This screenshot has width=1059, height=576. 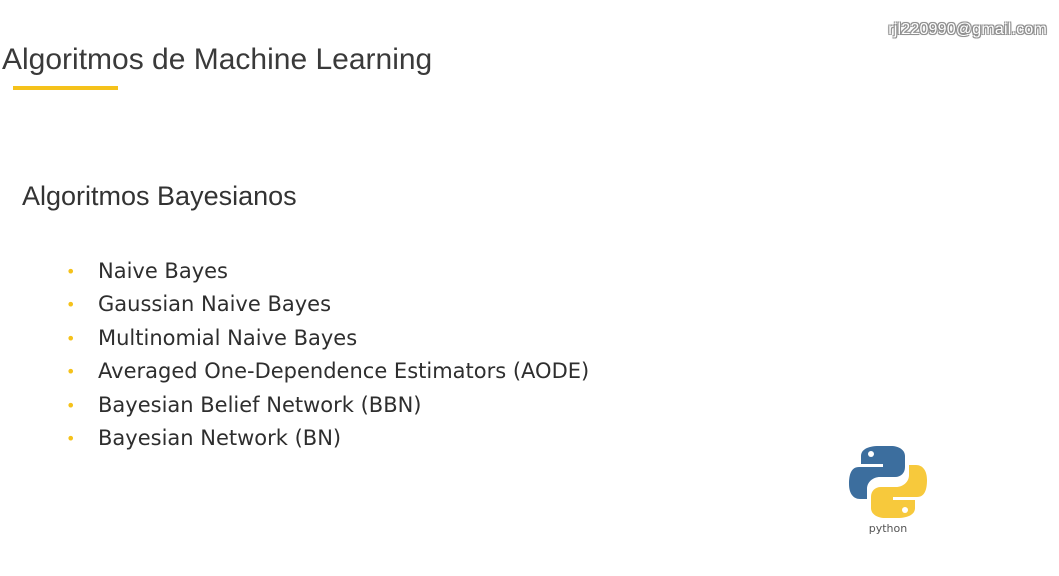 I want to click on python-logo: python, so click(x=888, y=494).